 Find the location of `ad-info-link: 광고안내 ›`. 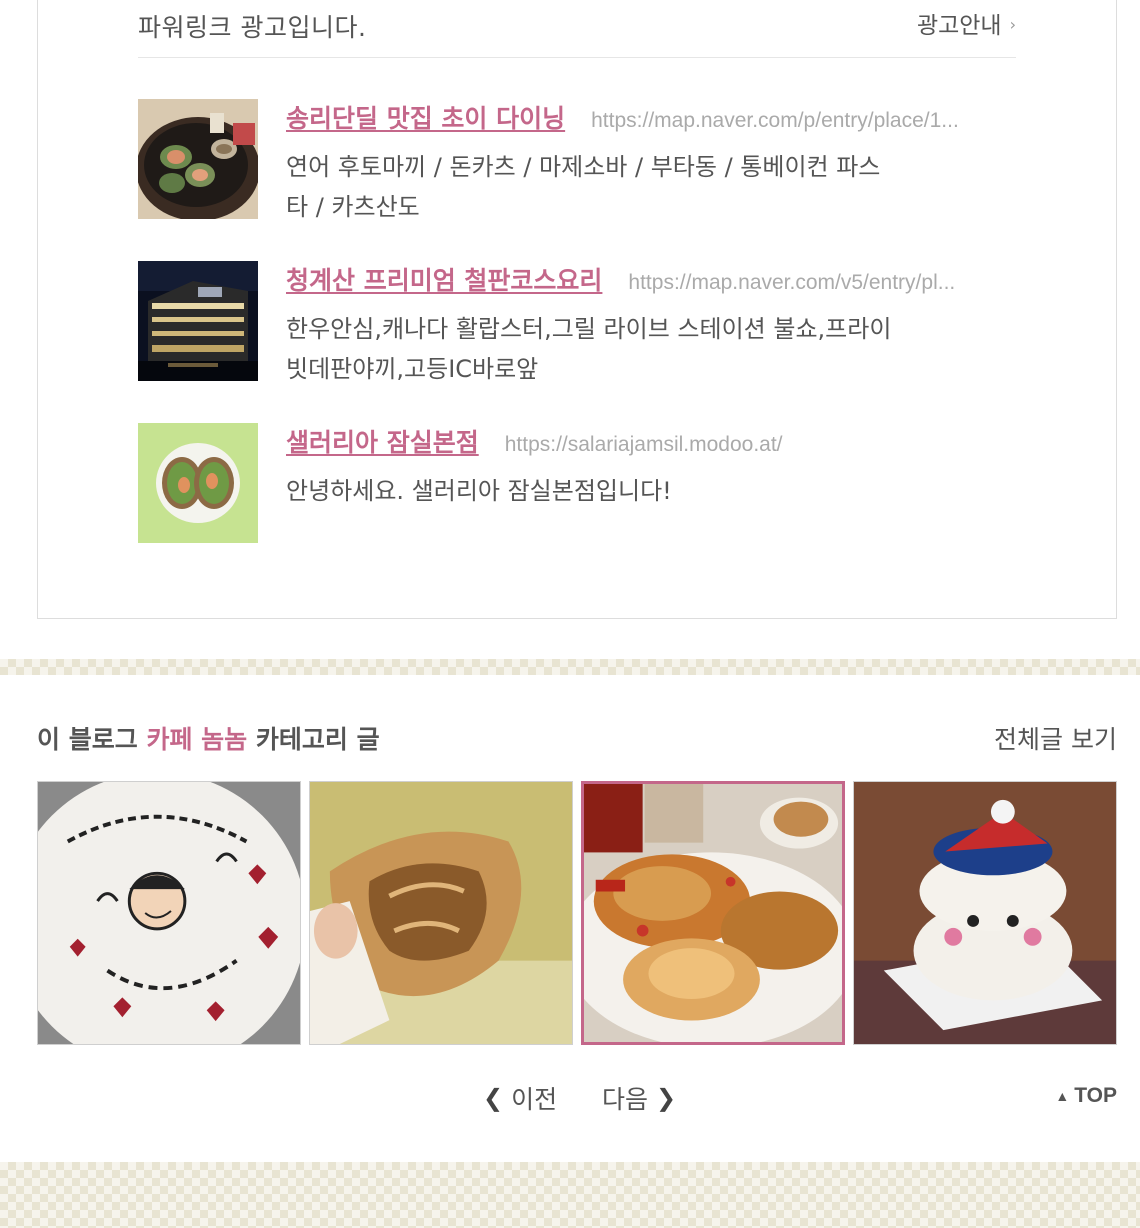

ad-info-link: 광고안내 › is located at coordinates (966, 23).